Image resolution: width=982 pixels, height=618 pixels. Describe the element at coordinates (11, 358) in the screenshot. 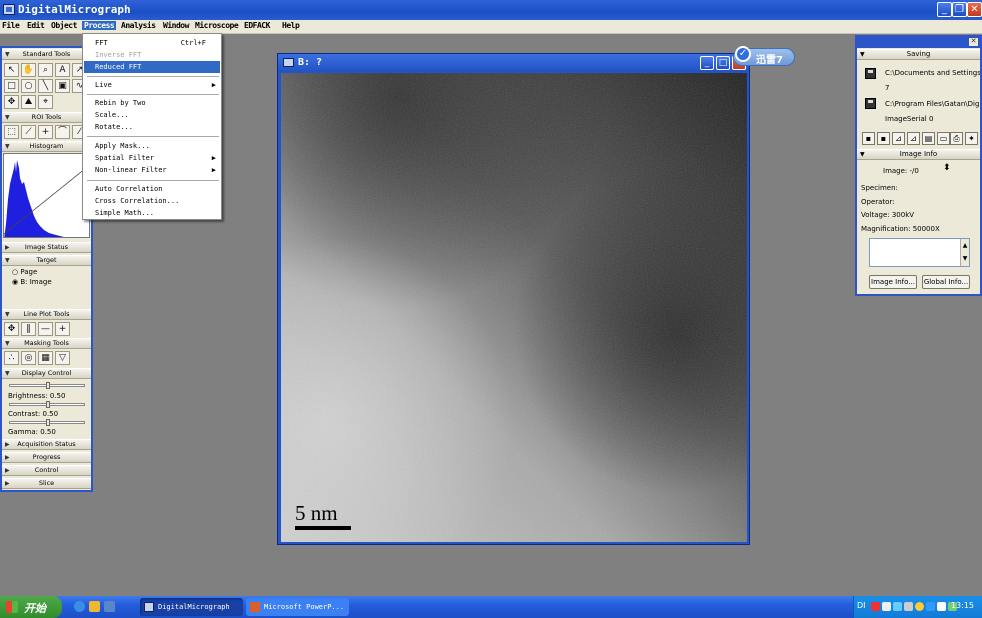

I see `mask-point-icon: ∴` at that location.